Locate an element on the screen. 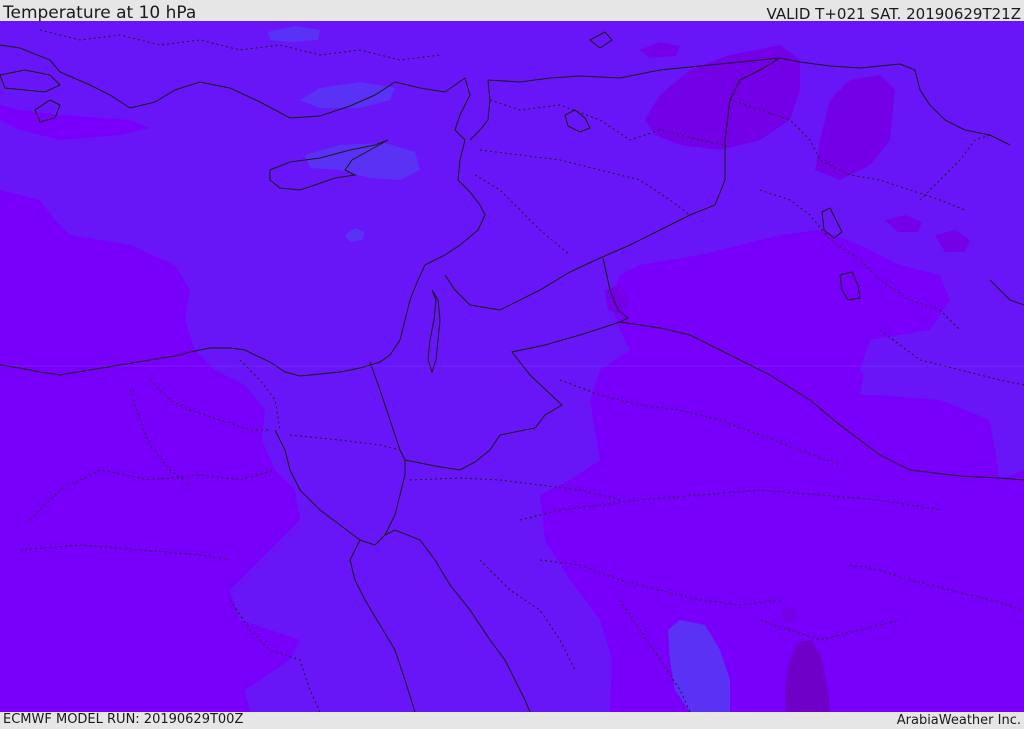 Image resolution: width=1024 pixels, height=729 pixels. credit-label: ArabiaWeather Inc. is located at coordinates (958, 720).